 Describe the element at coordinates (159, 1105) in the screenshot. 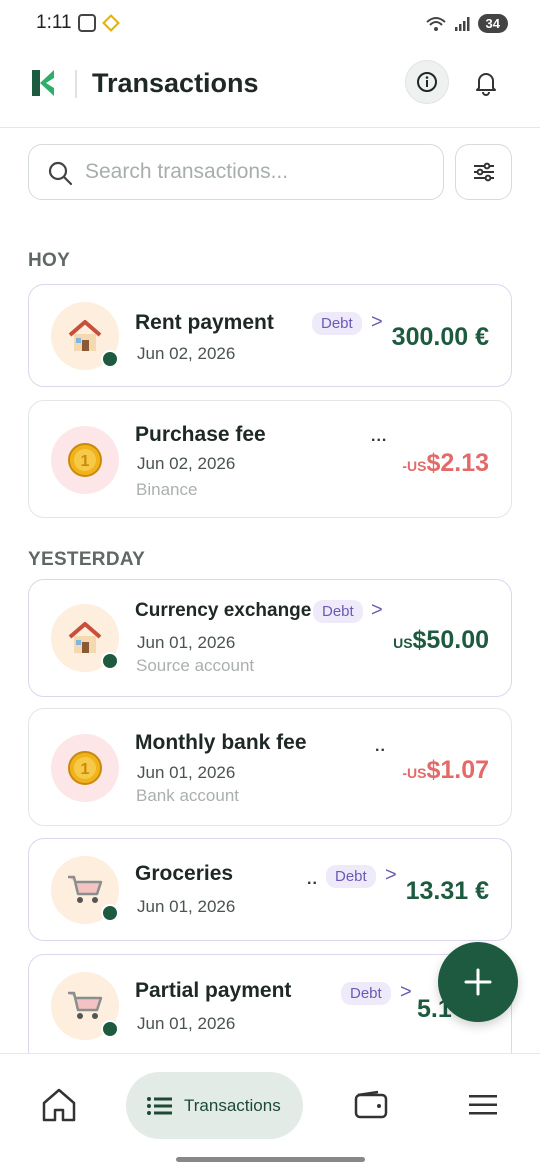

I see `list-icon` at that location.